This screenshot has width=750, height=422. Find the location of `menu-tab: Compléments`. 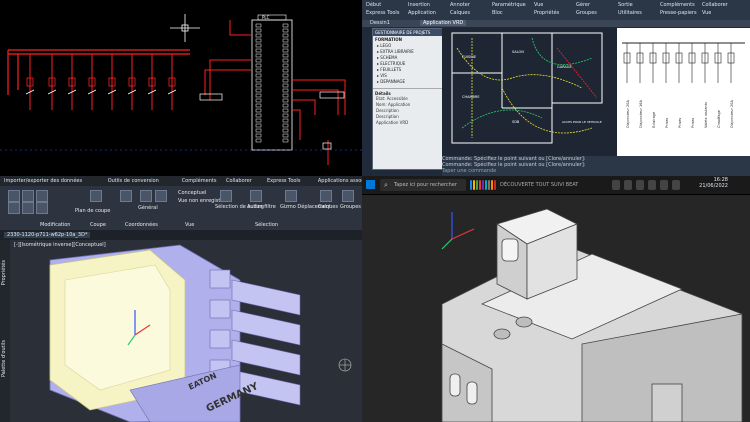

menu-tab: Compléments is located at coordinates (199, 181).